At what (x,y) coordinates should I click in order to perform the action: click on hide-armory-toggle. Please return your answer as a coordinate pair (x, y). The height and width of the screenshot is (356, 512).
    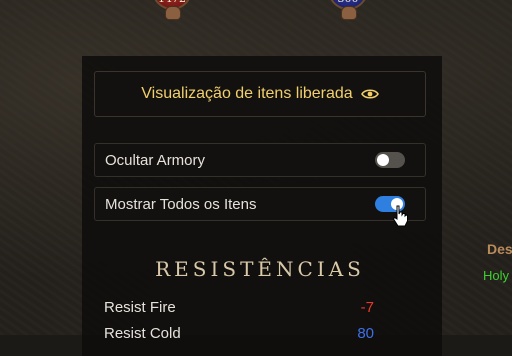
    Looking at the image, I should click on (390, 160).